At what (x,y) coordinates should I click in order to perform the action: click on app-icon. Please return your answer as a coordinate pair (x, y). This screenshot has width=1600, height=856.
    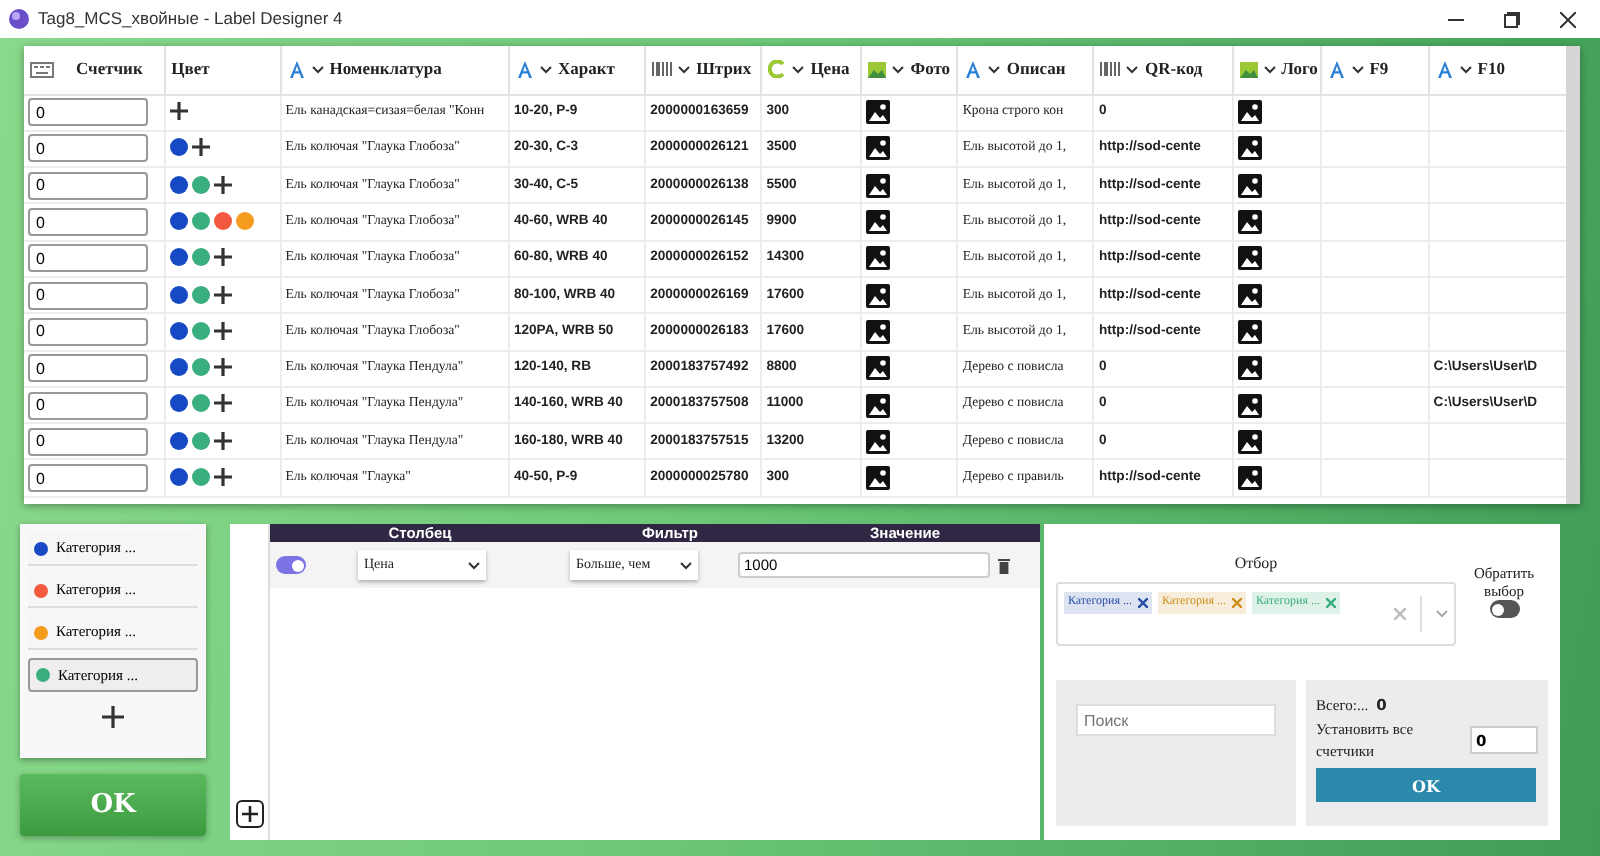
    Looking at the image, I should click on (19, 19).